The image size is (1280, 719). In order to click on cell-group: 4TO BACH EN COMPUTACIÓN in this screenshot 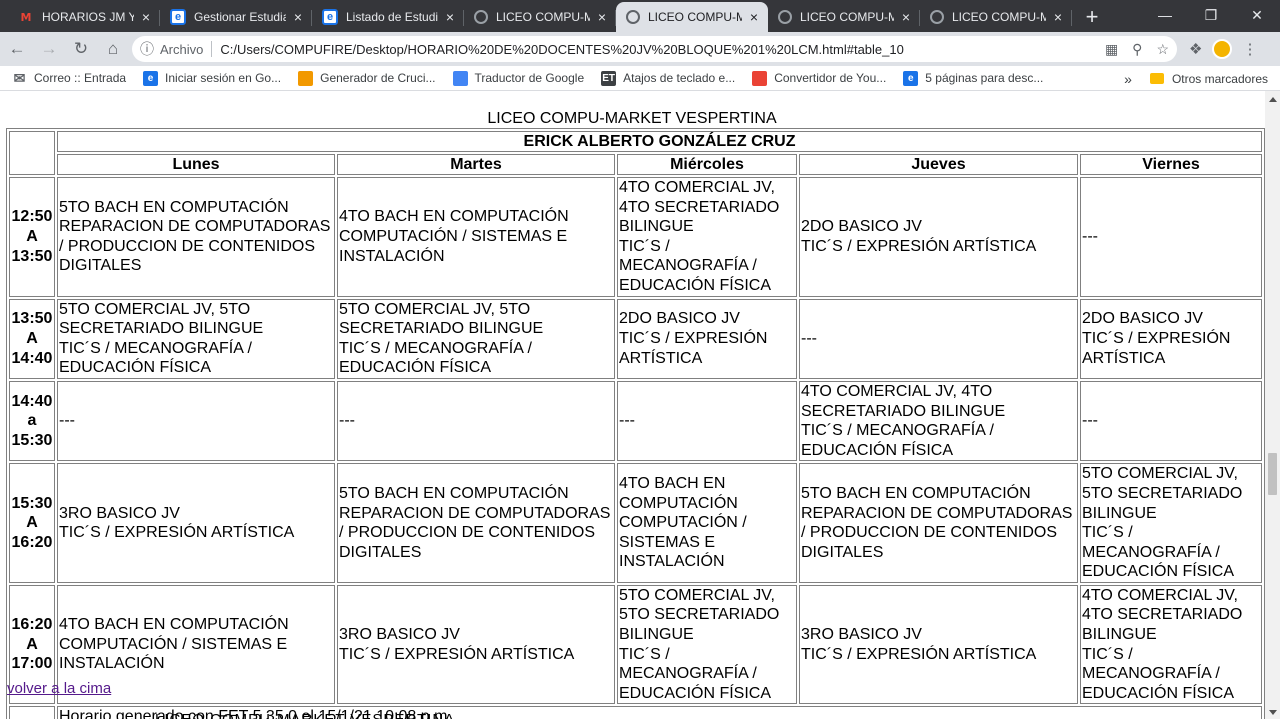, I will do `click(174, 625)`.